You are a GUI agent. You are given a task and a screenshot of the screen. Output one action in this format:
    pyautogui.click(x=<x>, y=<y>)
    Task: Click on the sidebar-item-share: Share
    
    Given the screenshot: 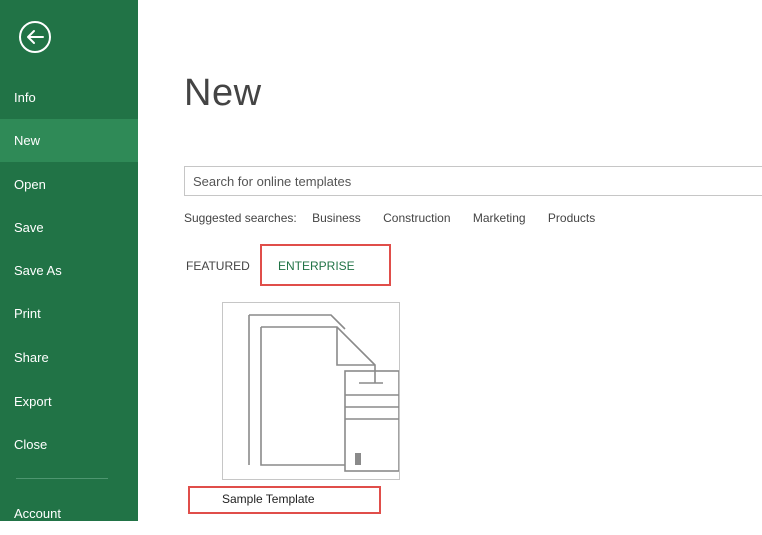 What is the action you would take?
    pyautogui.click(x=69, y=357)
    